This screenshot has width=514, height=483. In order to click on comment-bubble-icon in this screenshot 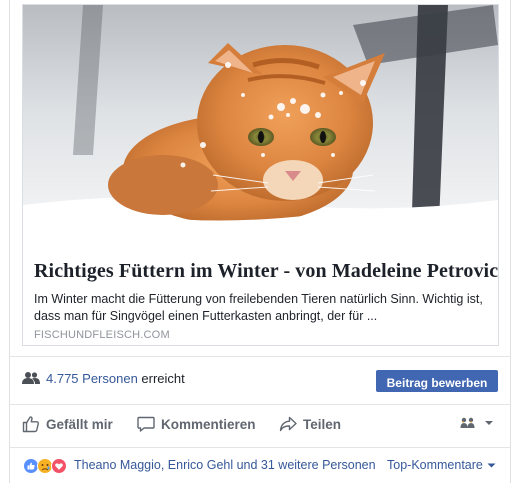, I will do `click(146, 424)`.